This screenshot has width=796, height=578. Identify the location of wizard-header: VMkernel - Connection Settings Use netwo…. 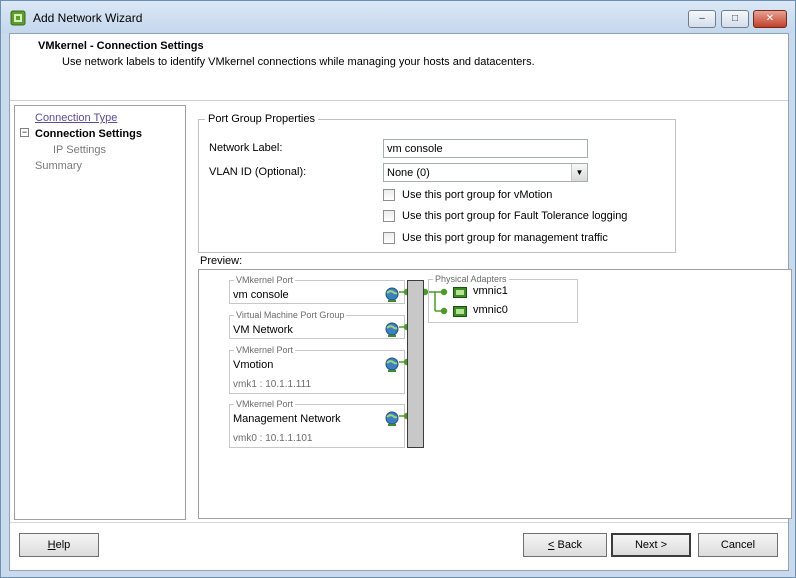
(399, 67).